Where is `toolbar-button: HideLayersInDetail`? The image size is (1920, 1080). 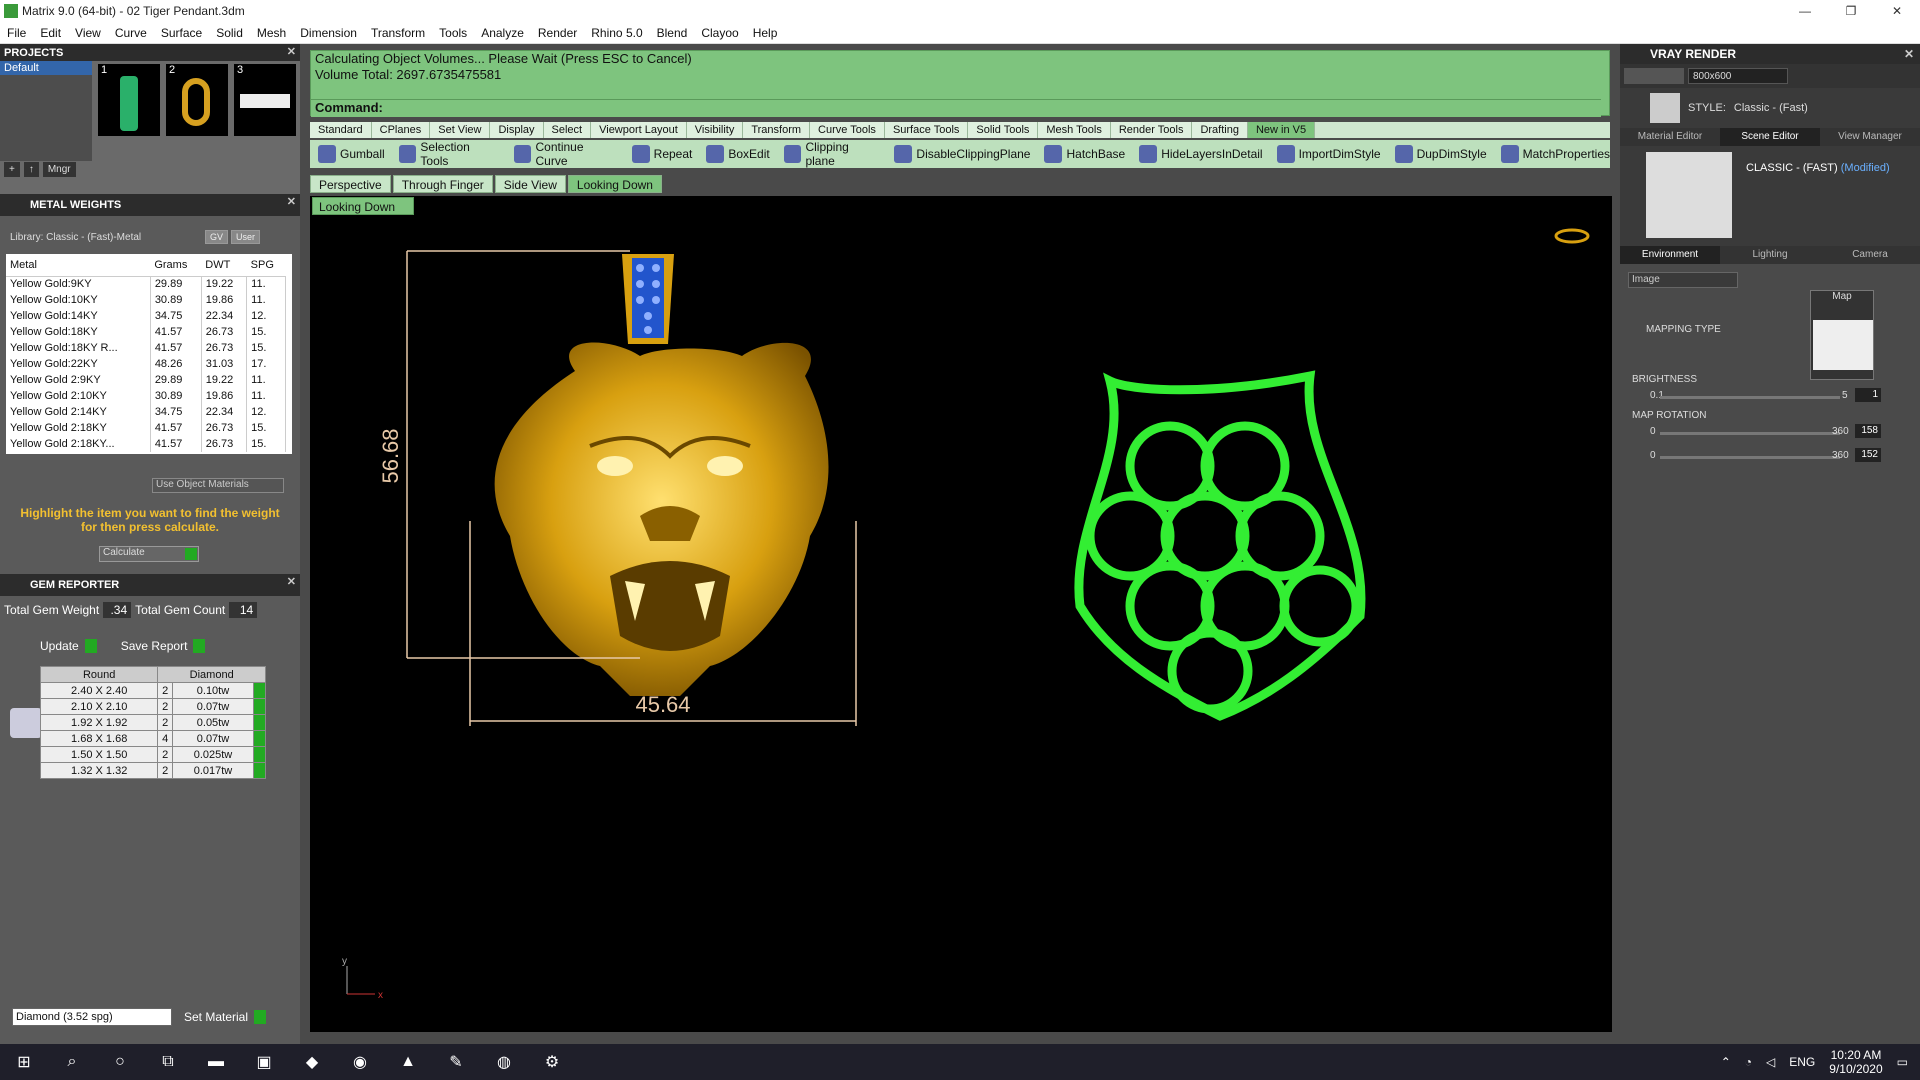
toolbar-button: HideLayersInDetail is located at coordinates (1201, 154).